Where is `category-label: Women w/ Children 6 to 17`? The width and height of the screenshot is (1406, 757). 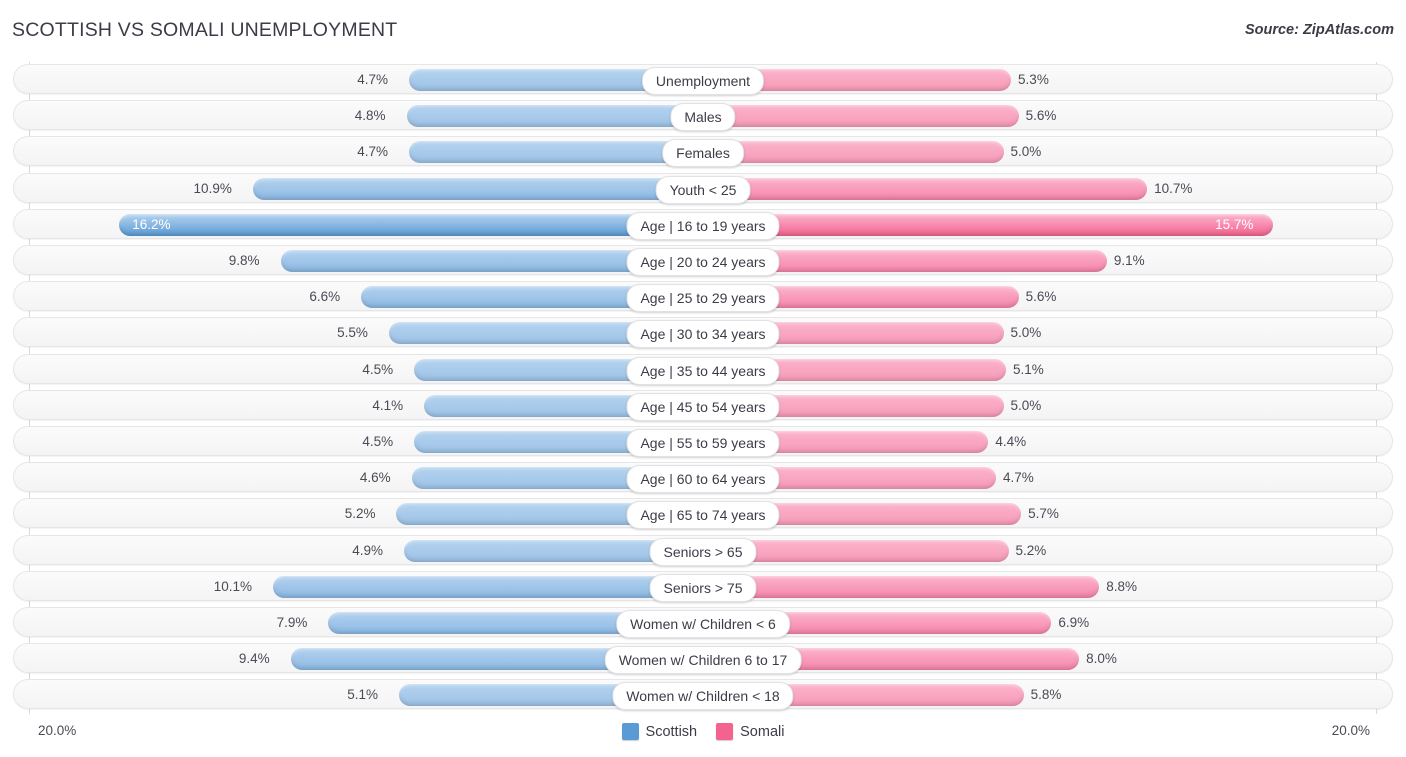
category-label: Women w/ Children 6 to 17 is located at coordinates (703, 660).